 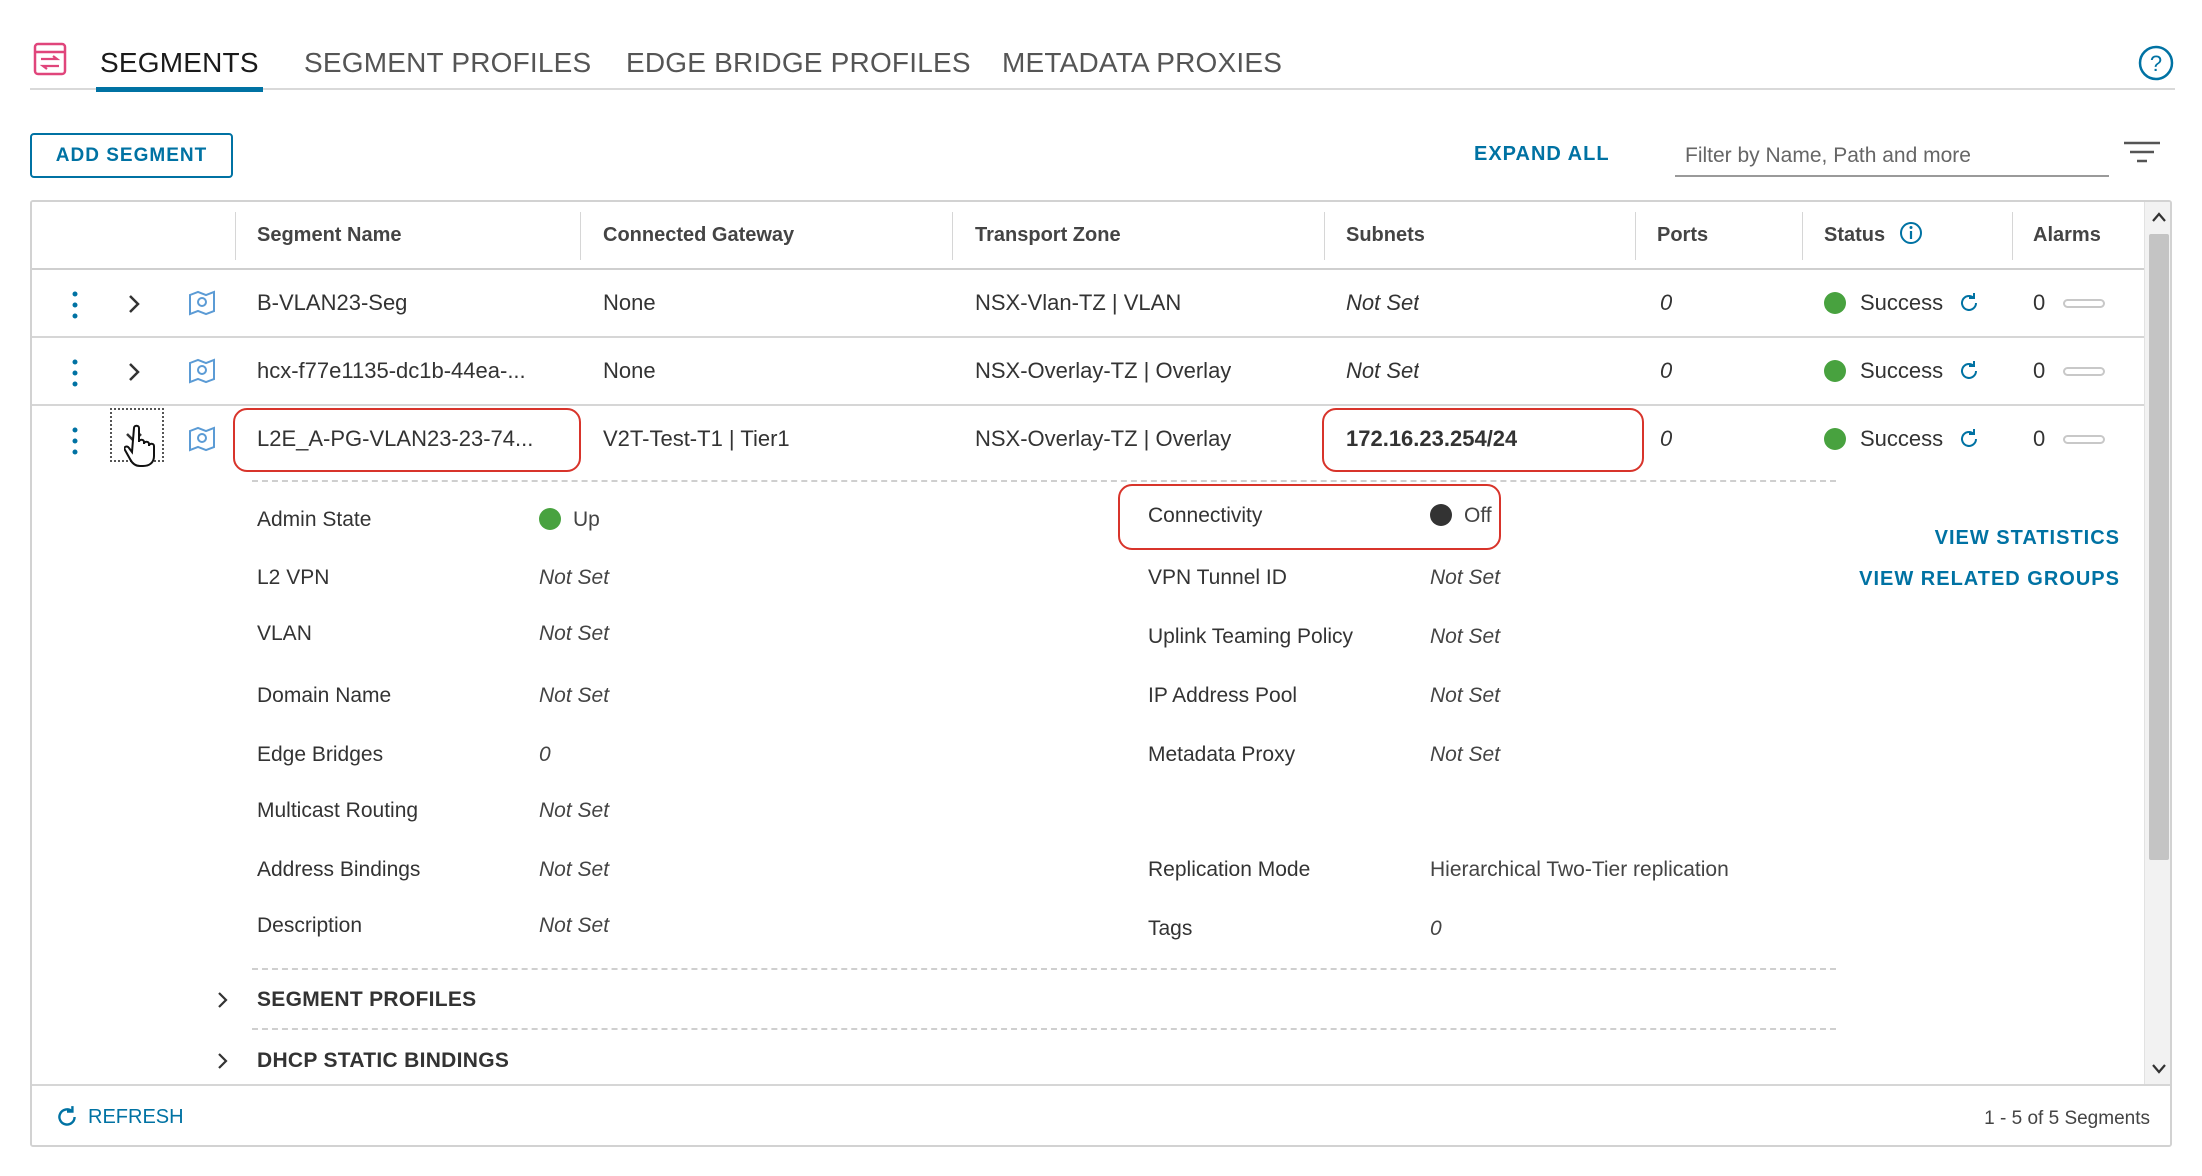 What do you see at coordinates (1682, 235) in the screenshot?
I see `col-ports: Ports` at bounding box center [1682, 235].